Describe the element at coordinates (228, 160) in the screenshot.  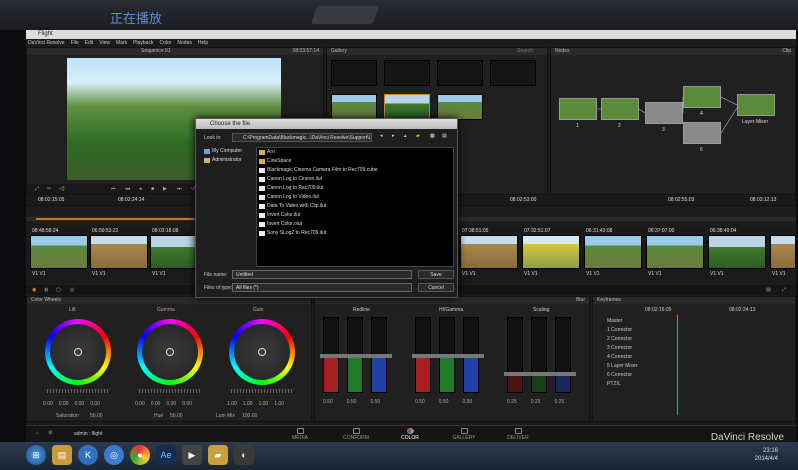
I see `sidebar-administrator: Administrator` at that location.